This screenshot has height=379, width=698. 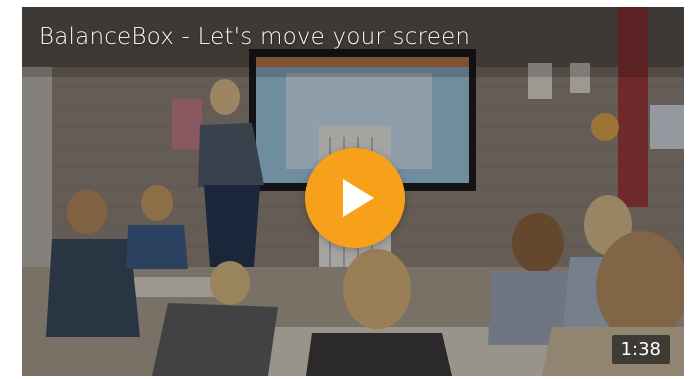 I want to click on video-duration: 1:38, so click(x=640, y=349).